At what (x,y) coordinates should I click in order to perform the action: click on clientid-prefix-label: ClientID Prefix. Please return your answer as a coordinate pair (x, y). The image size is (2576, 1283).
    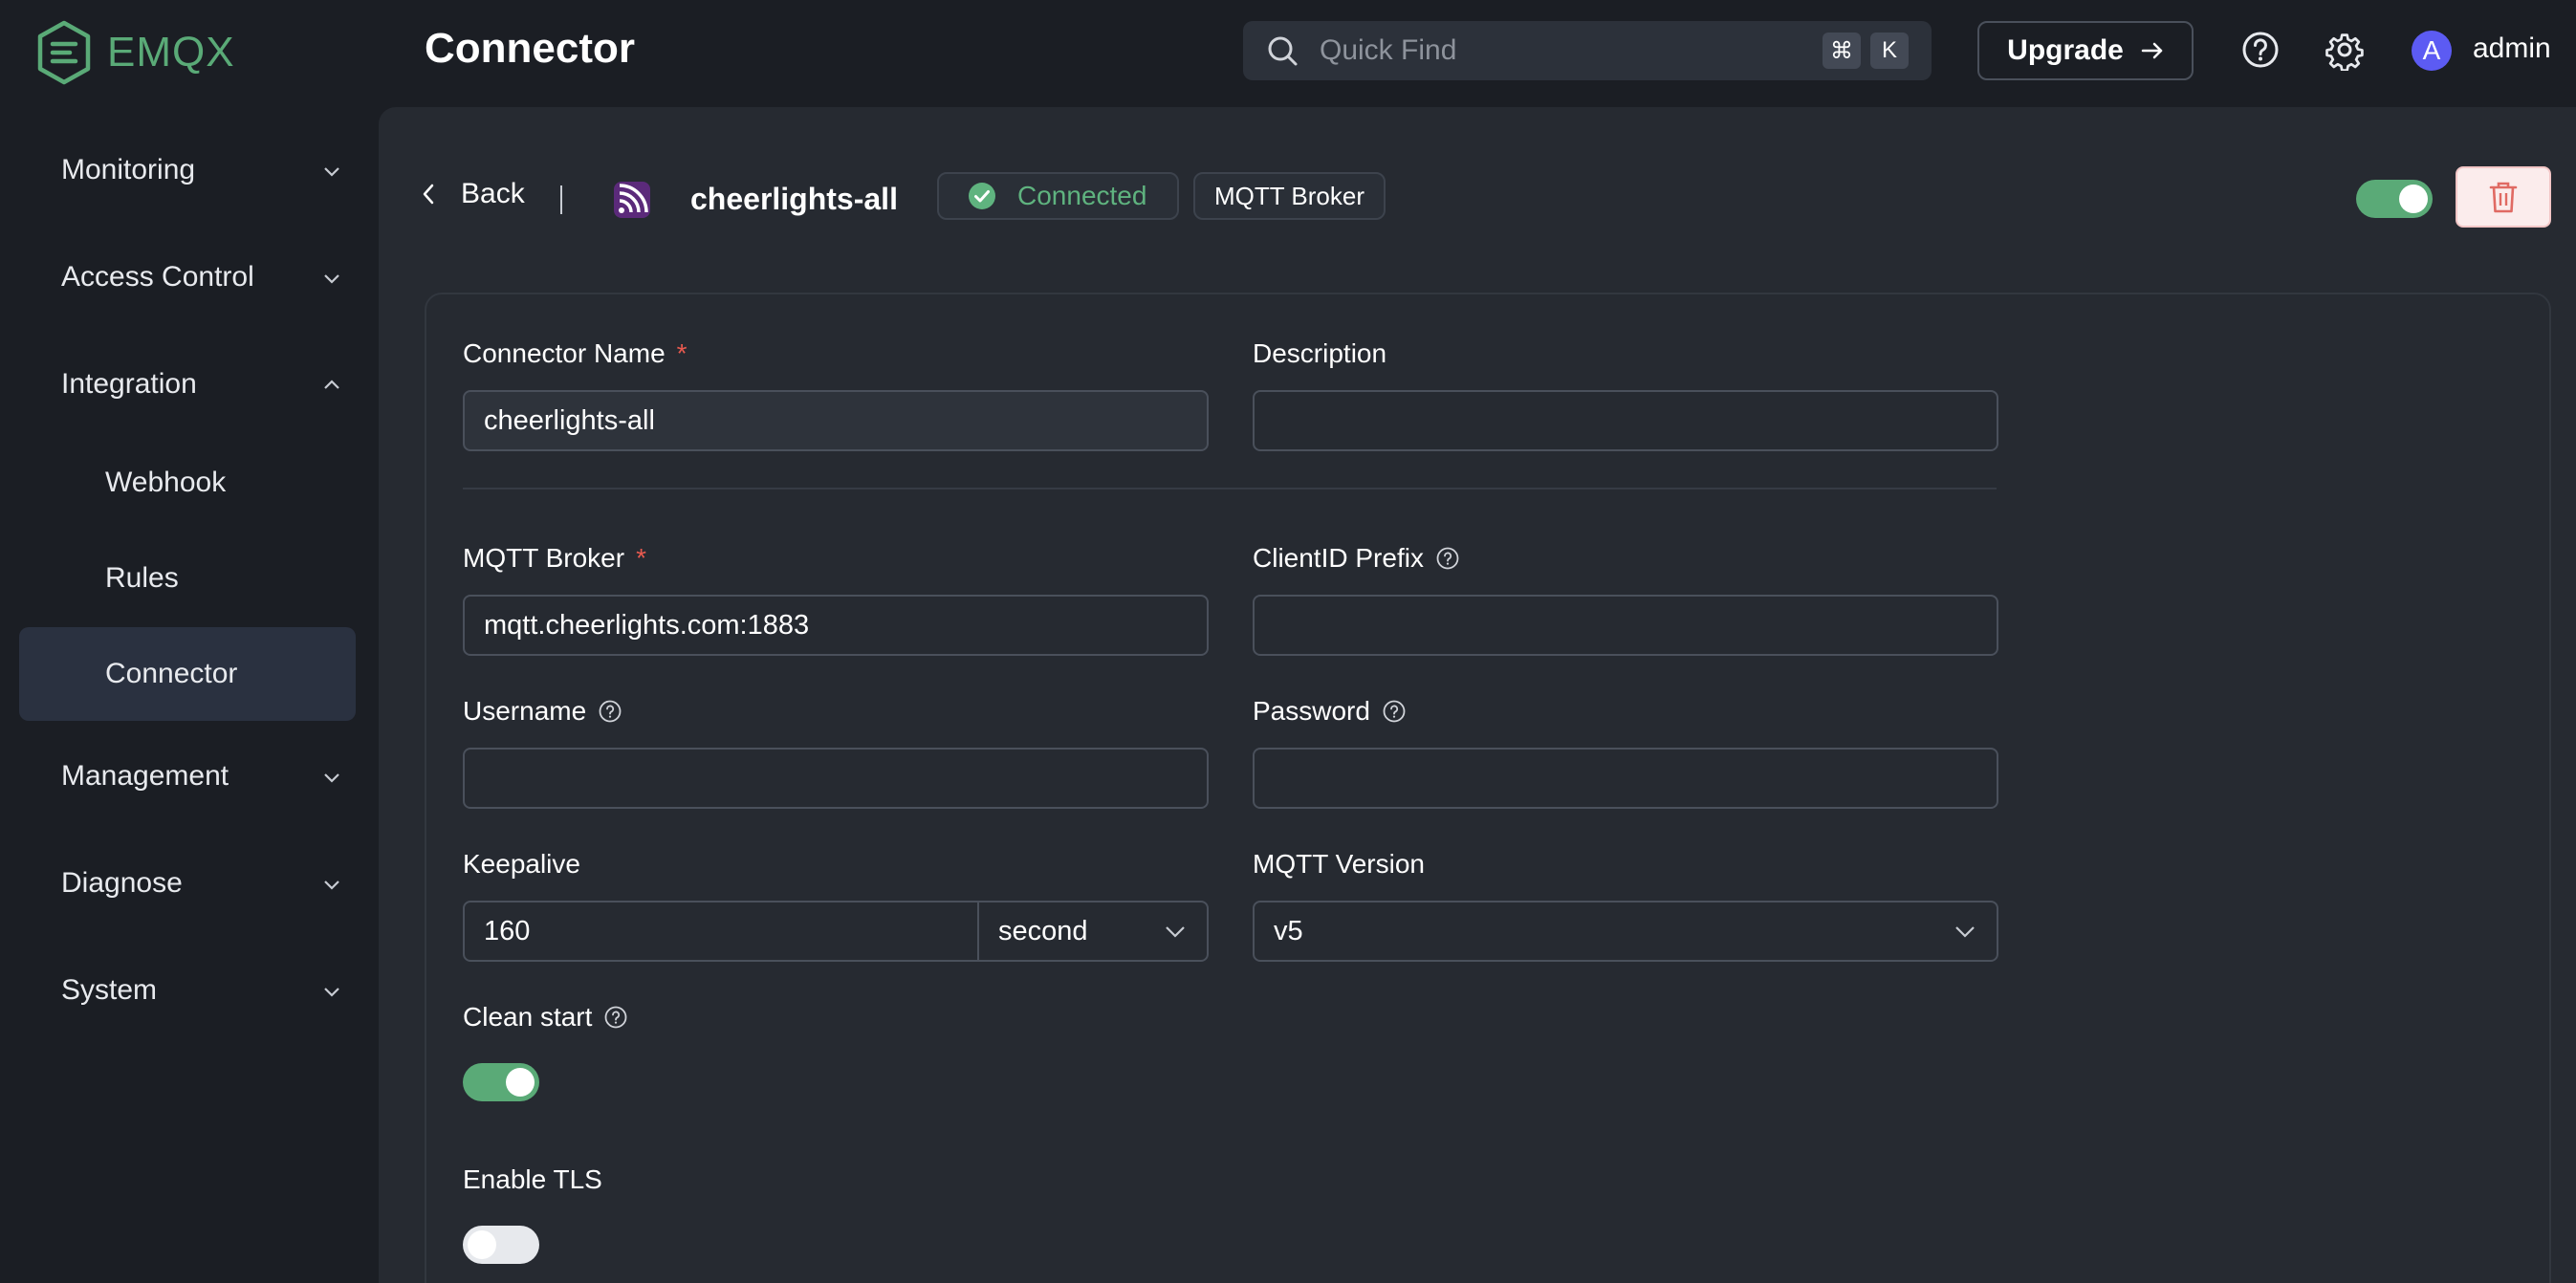
    Looking at the image, I should click on (1356, 558).